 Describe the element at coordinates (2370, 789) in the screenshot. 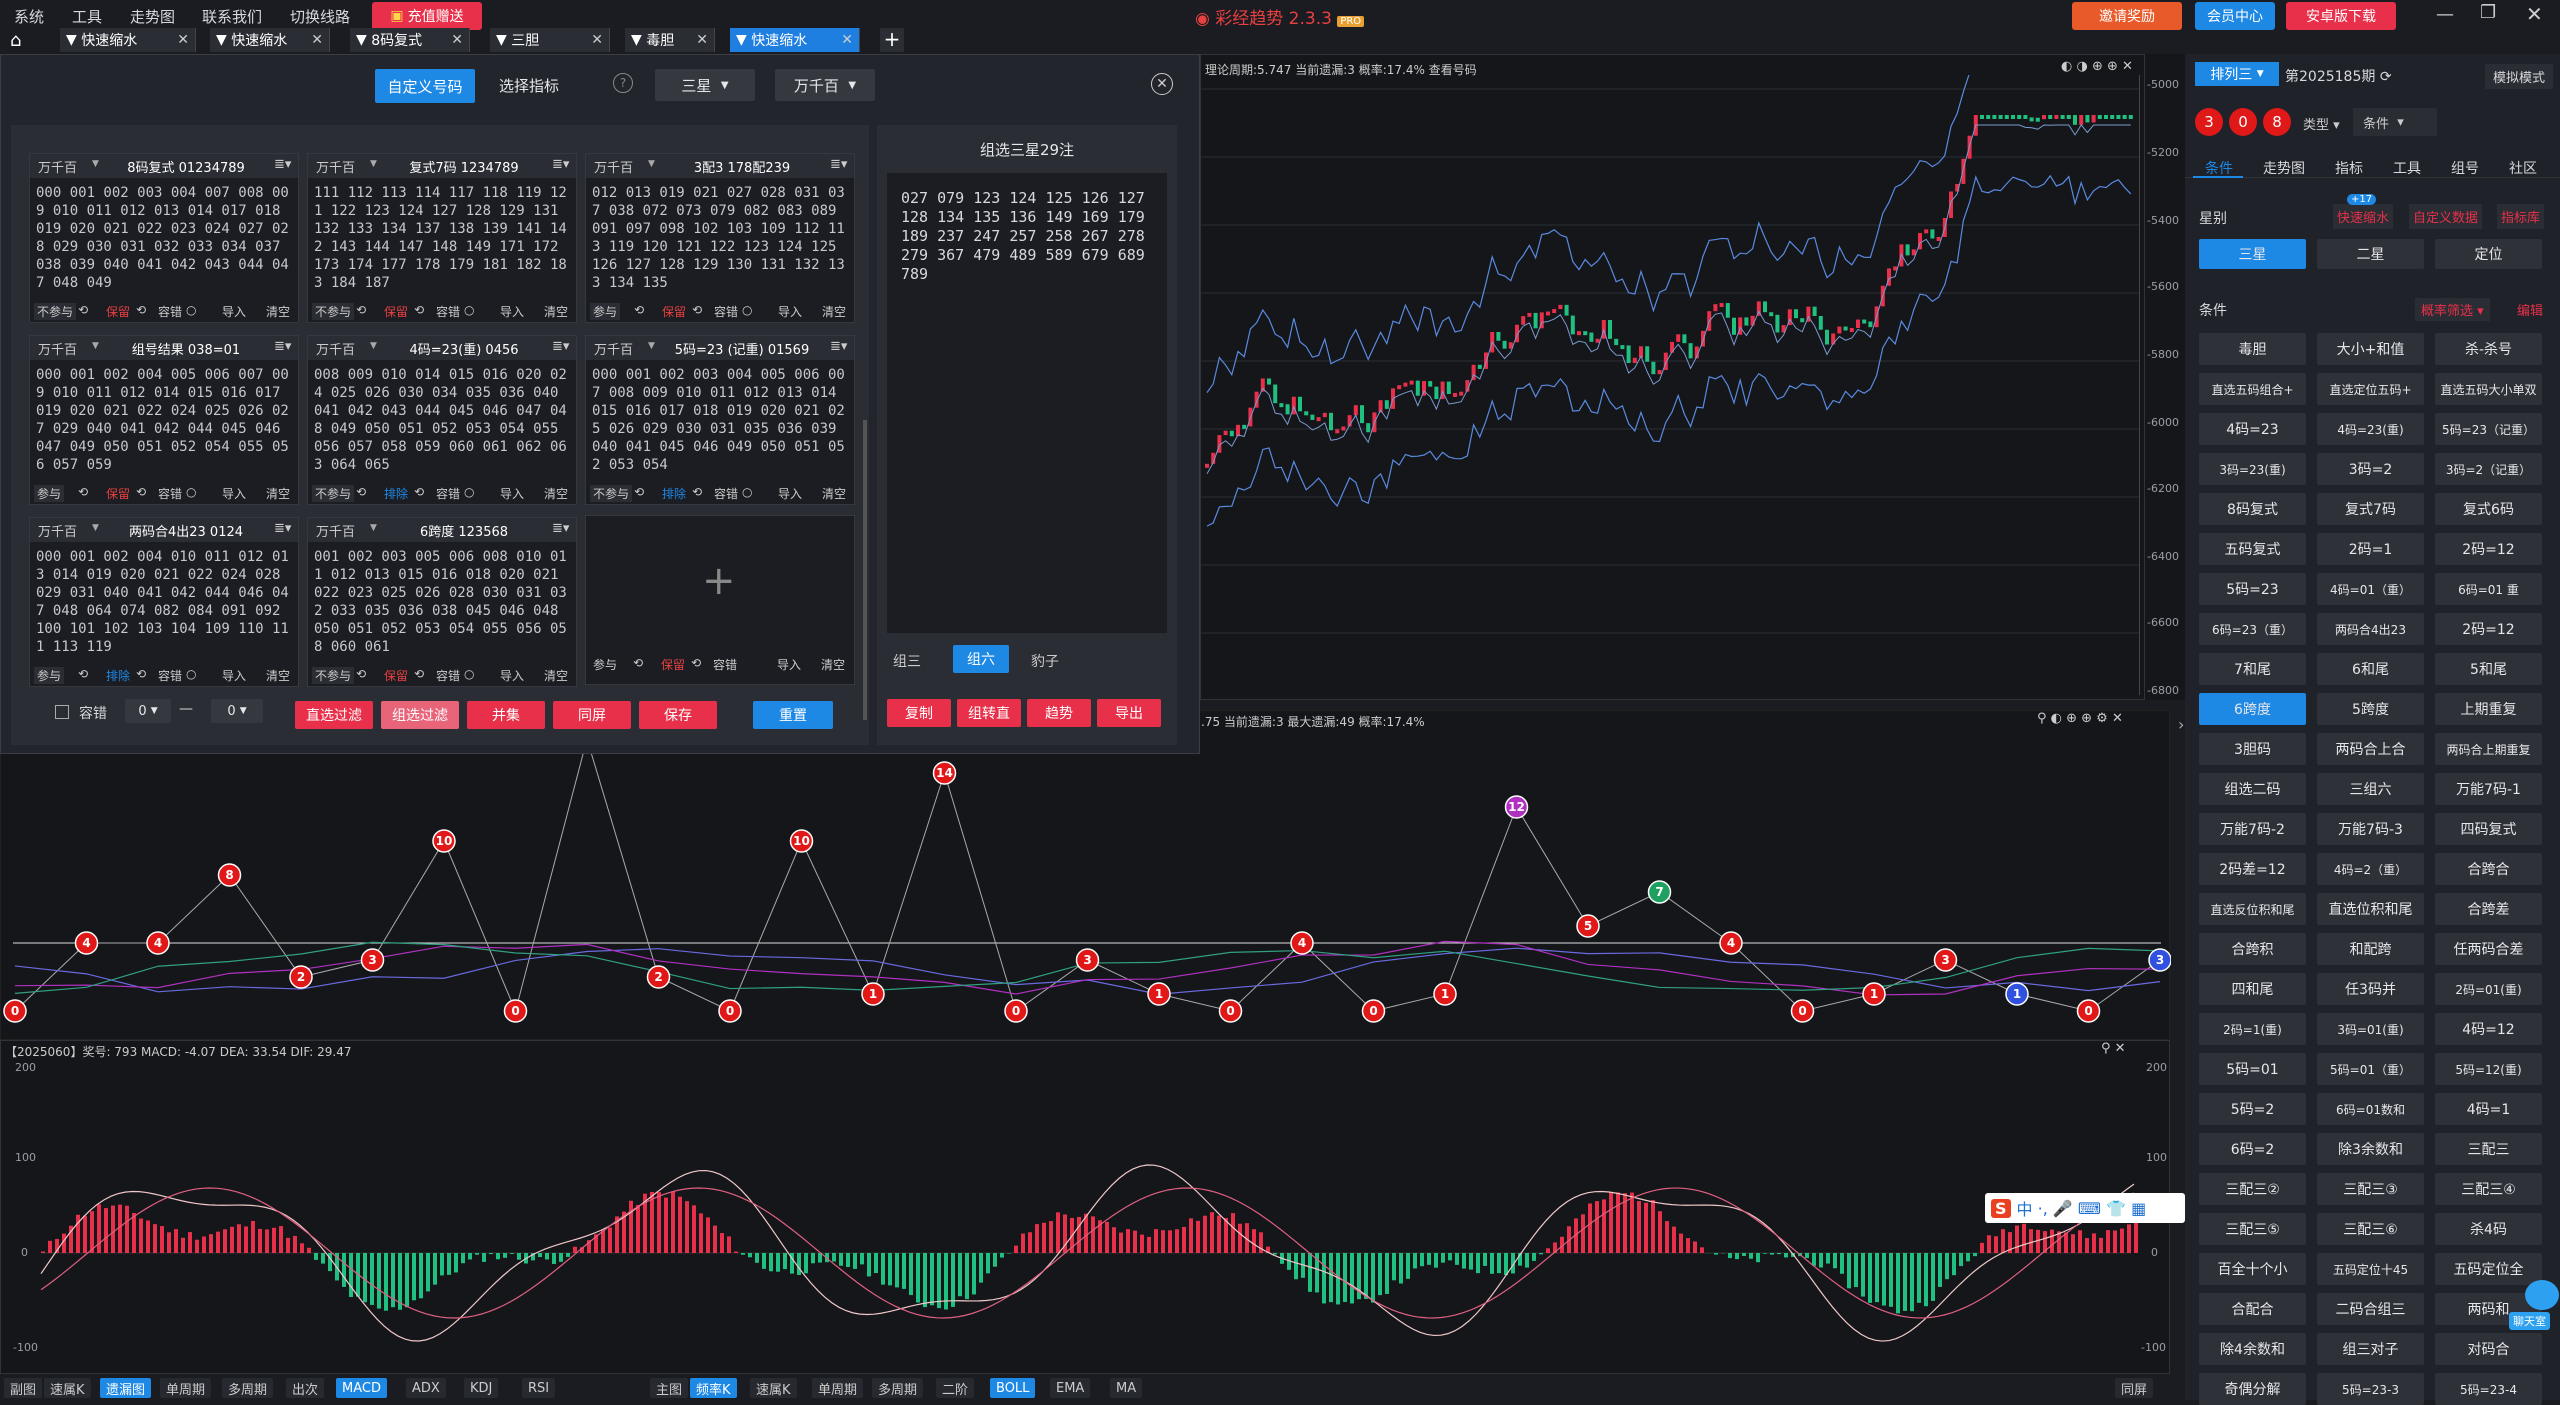

I see `condition-button: 三组六` at that location.